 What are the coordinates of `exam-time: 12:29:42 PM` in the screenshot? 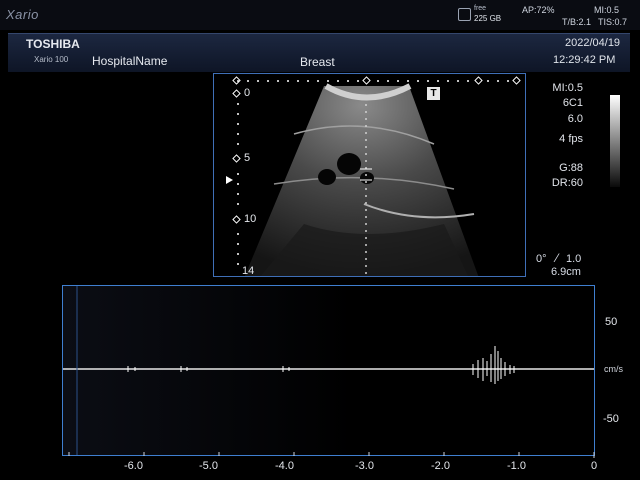 It's located at (584, 60).